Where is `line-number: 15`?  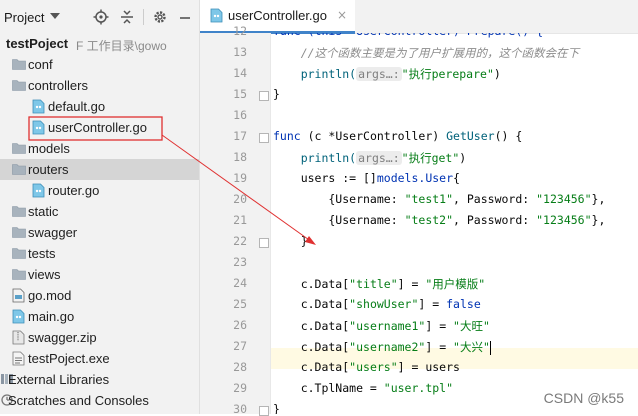
line-number: 15 is located at coordinates (240, 94).